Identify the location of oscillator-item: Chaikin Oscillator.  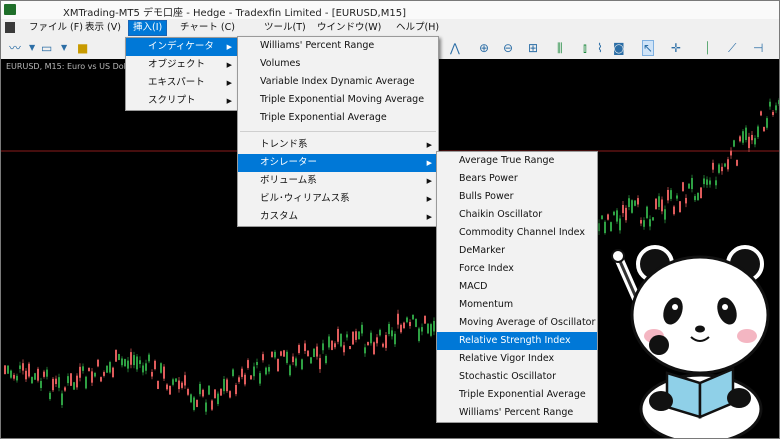
(517, 215).